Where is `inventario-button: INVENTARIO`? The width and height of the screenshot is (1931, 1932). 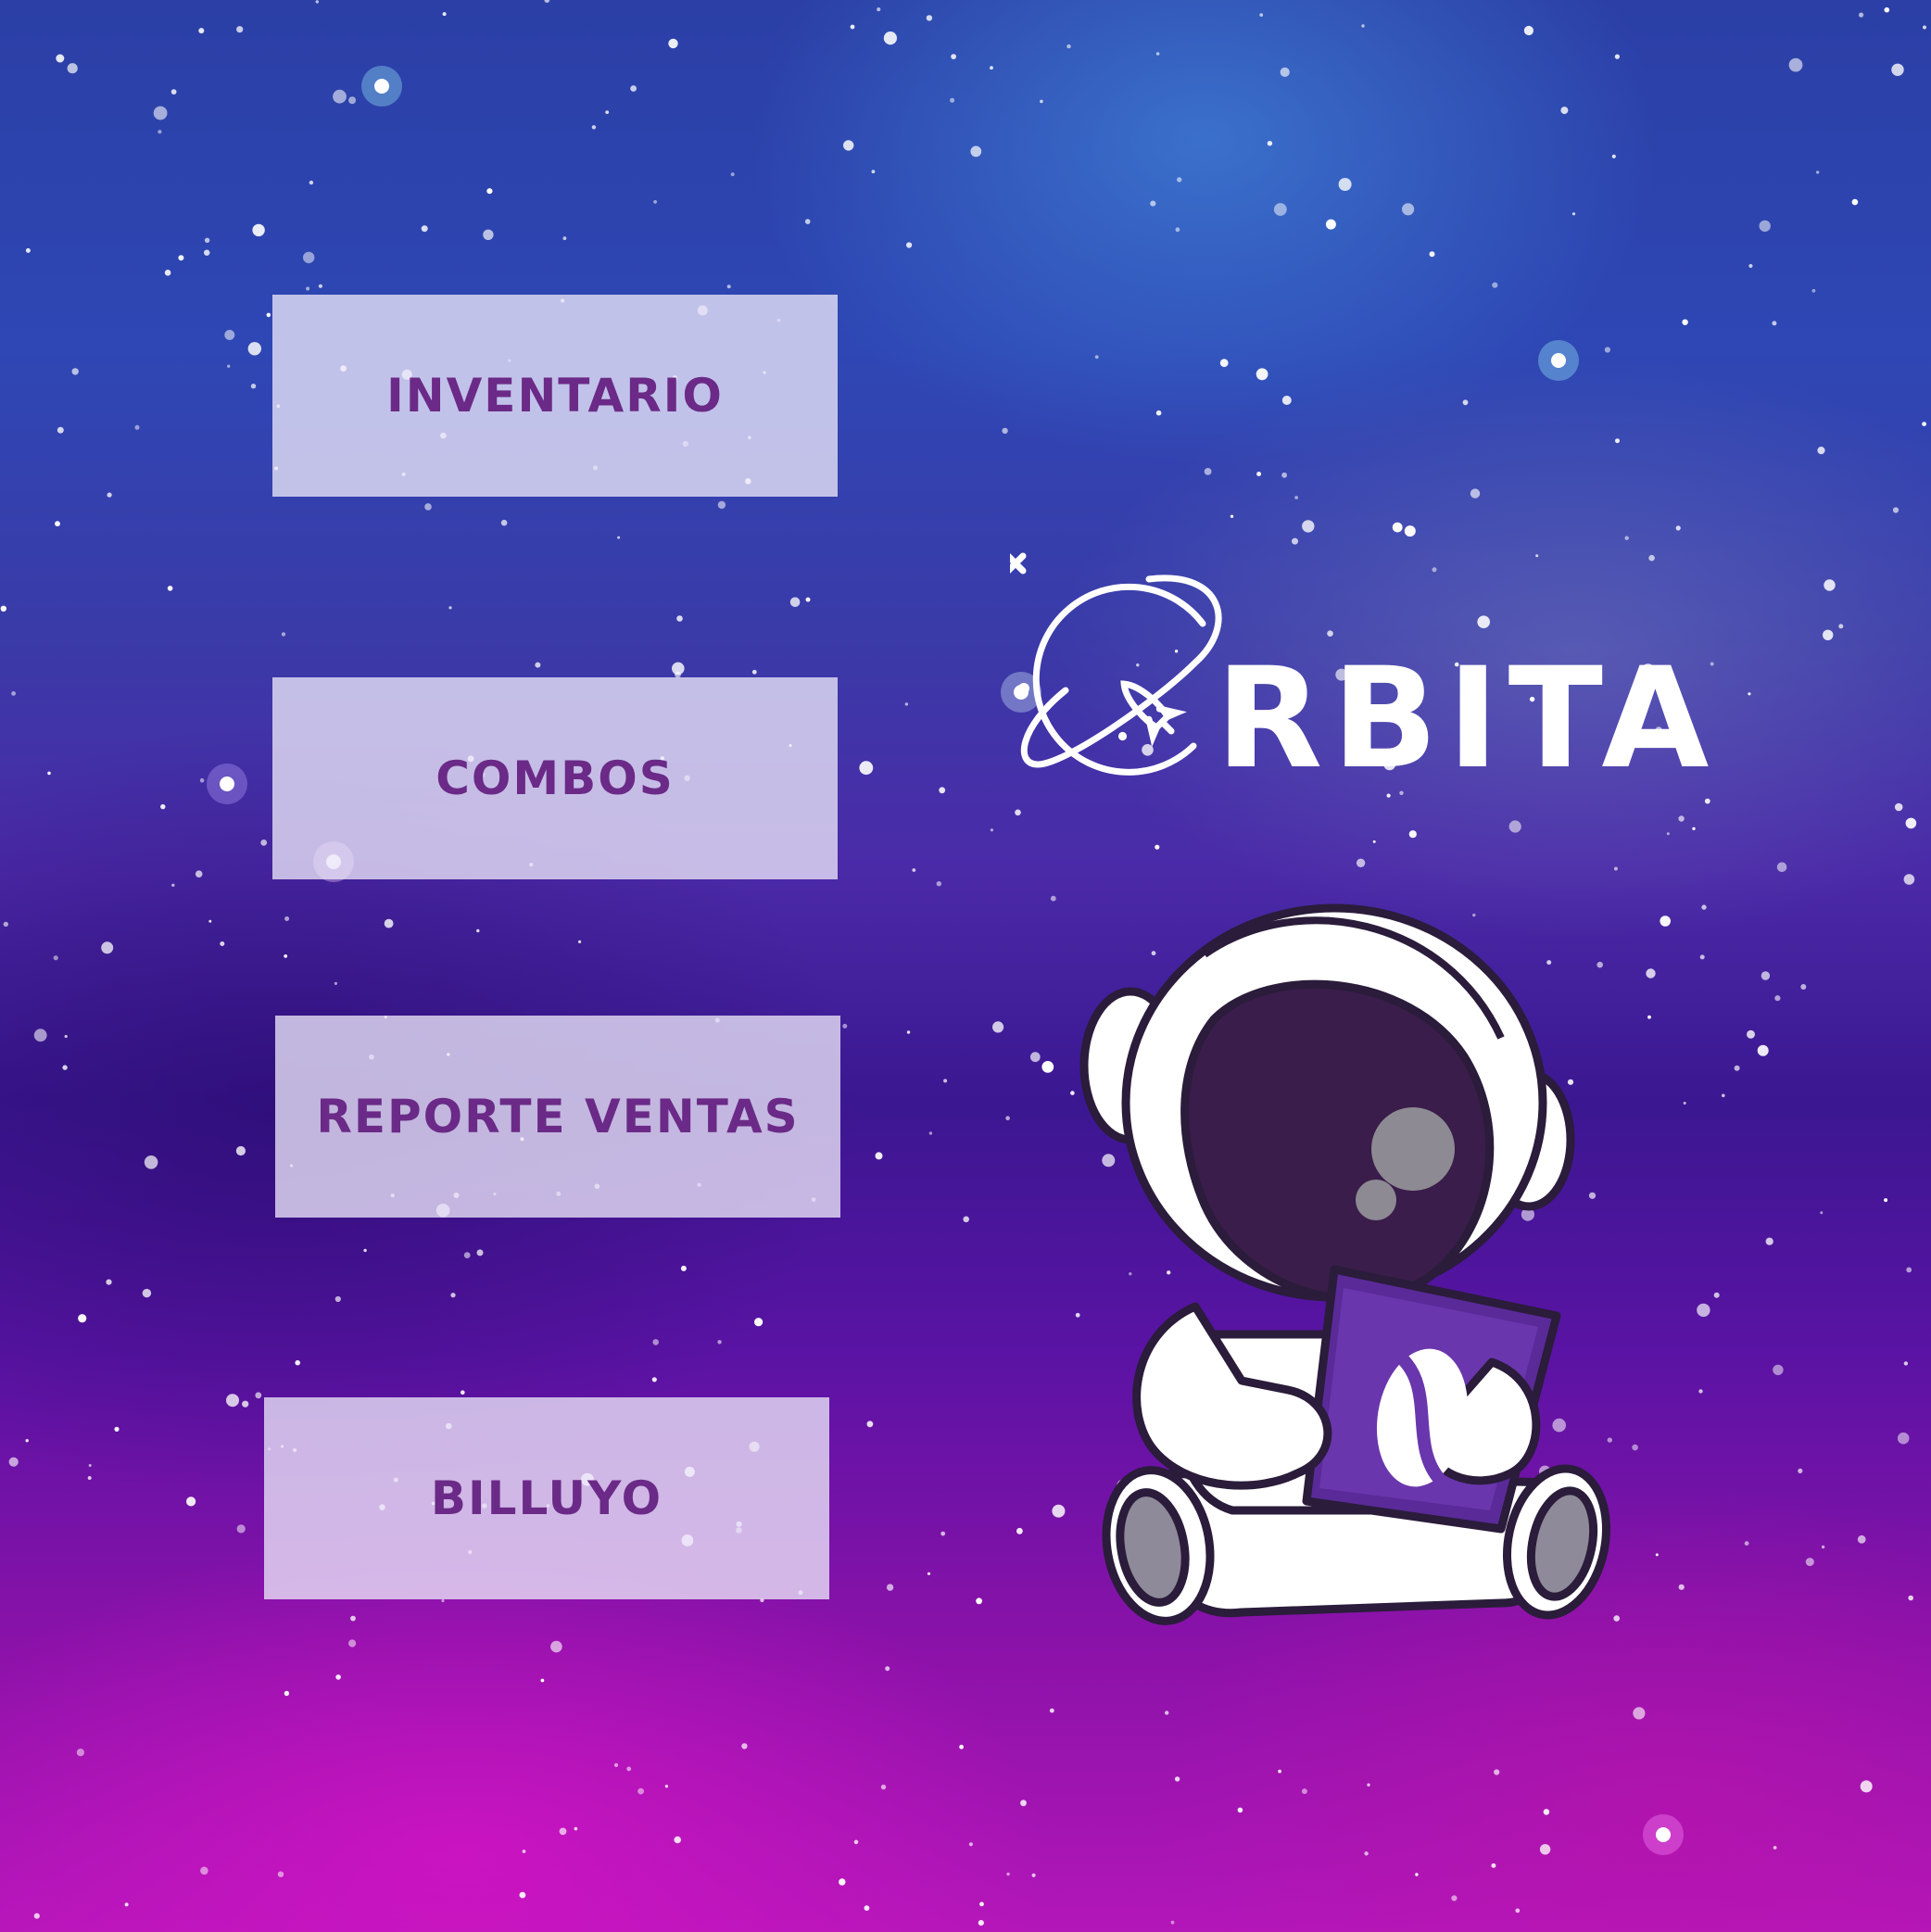 inventario-button: INVENTARIO is located at coordinates (555, 396).